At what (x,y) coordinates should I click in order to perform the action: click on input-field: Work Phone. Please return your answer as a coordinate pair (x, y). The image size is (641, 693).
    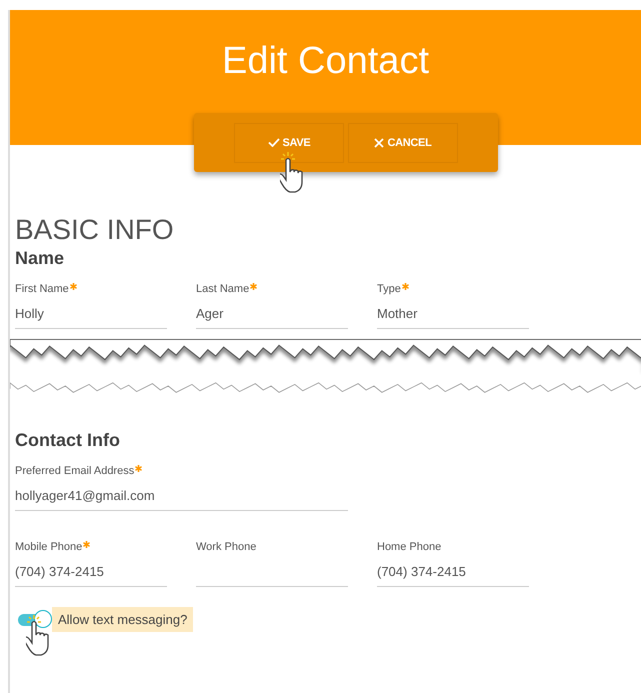
    Looking at the image, I should click on (272, 564).